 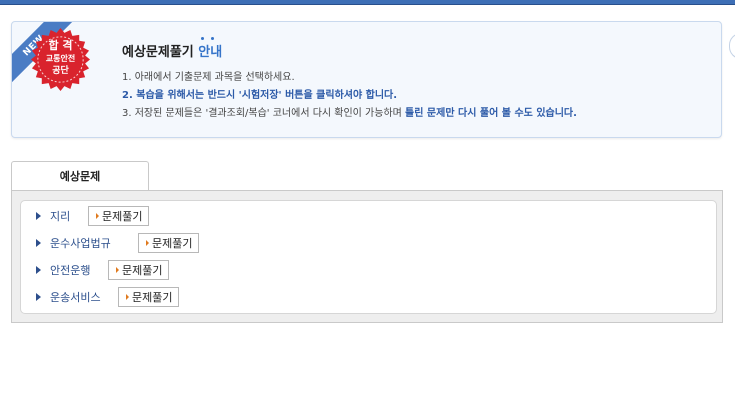 What do you see at coordinates (70, 270) in the screenshot?
I see `subject-name: 안전운행` at bounding box center [70, 270].